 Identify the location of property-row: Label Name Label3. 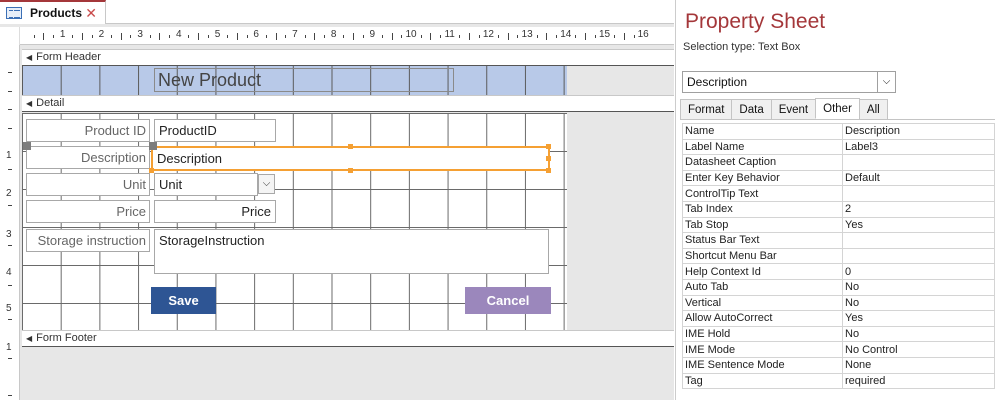
(838, 147).